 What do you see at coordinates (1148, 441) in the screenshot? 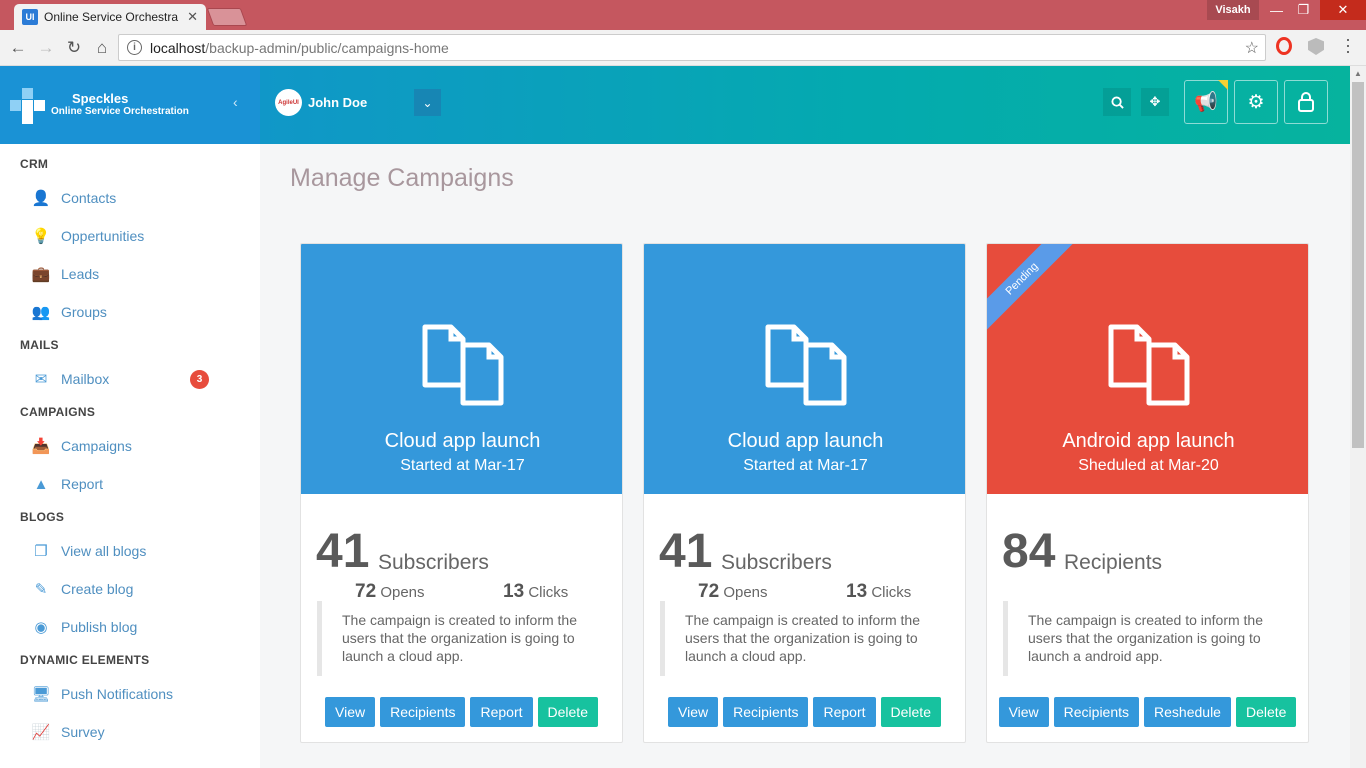
I see `card-title: Android app launch` at bounding box center [1148, 441].